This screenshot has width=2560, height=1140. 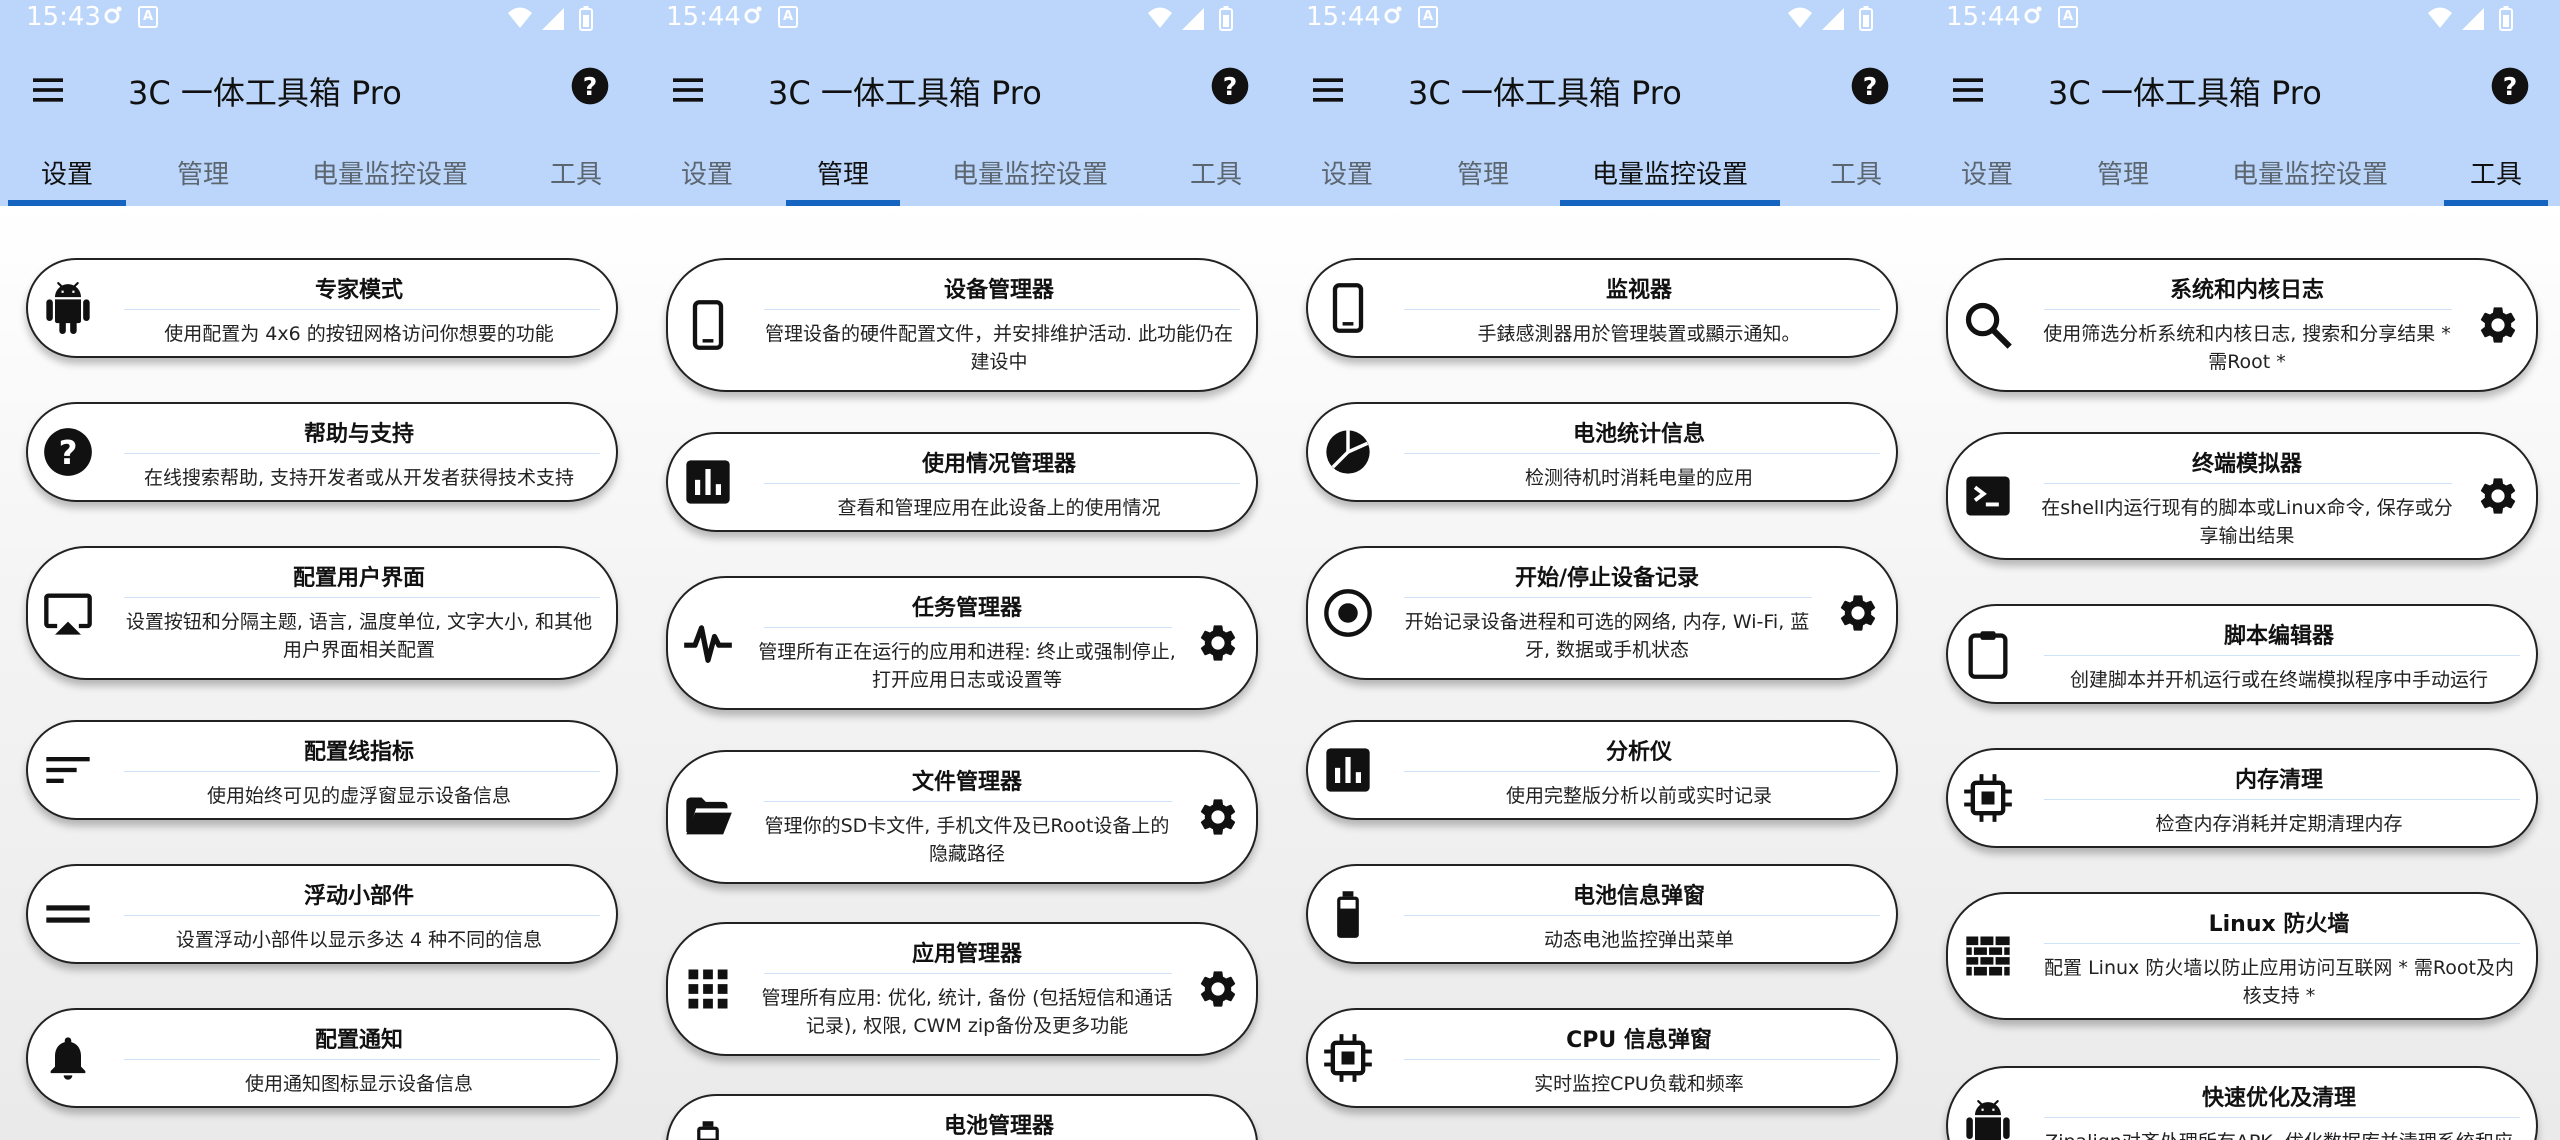 What do you see at coordinates (962, 643) in the screenshot?
I see `feature-card: 任务管理器 管理所有正在运行的应用和进程: 终止或强制停止, 打开应用日志或设置等` at bounding box center [962, 643].